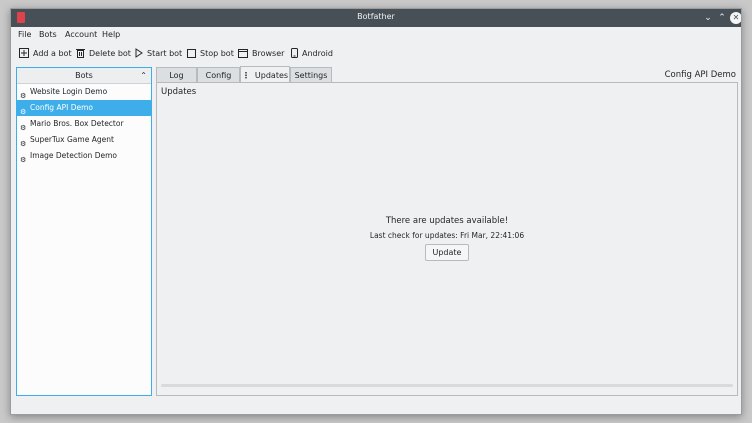 Image resolution: width=752 pixels, height=423 pixels. Describe the element at coordinates (722, 18) in the screenshot. I see `maximize-button: ⌃` at that location.